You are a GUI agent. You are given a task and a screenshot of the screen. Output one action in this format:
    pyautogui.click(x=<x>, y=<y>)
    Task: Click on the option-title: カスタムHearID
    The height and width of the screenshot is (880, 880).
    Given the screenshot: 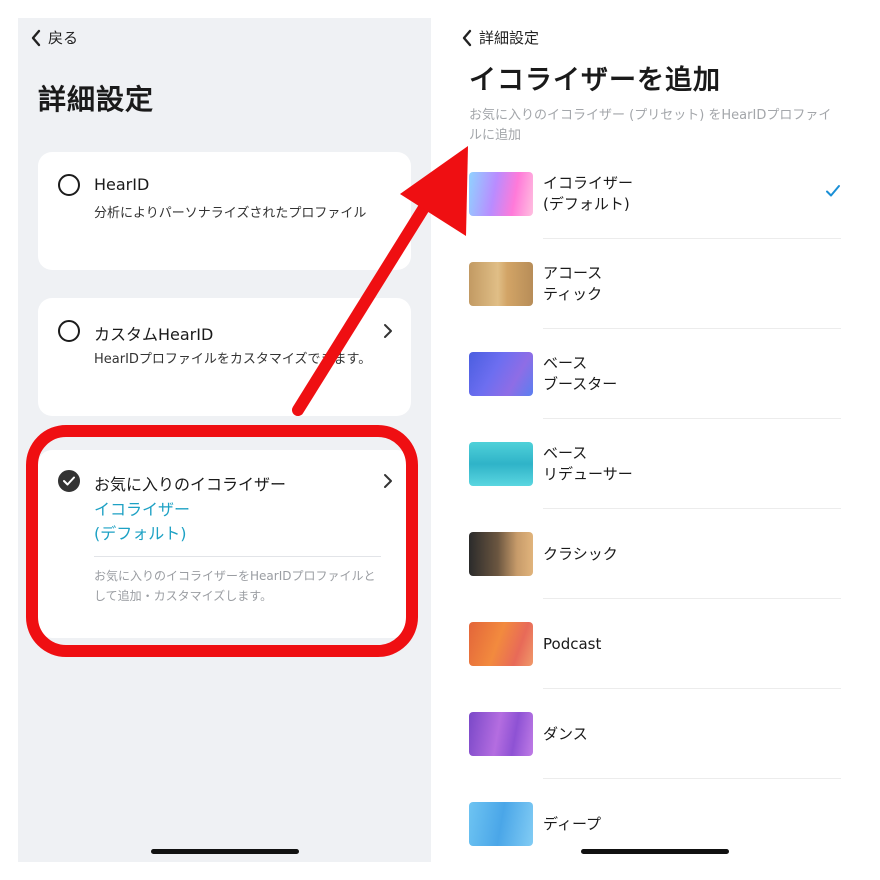 What is the action you would take?
    pyautogui.click(x=154, y=334)
    